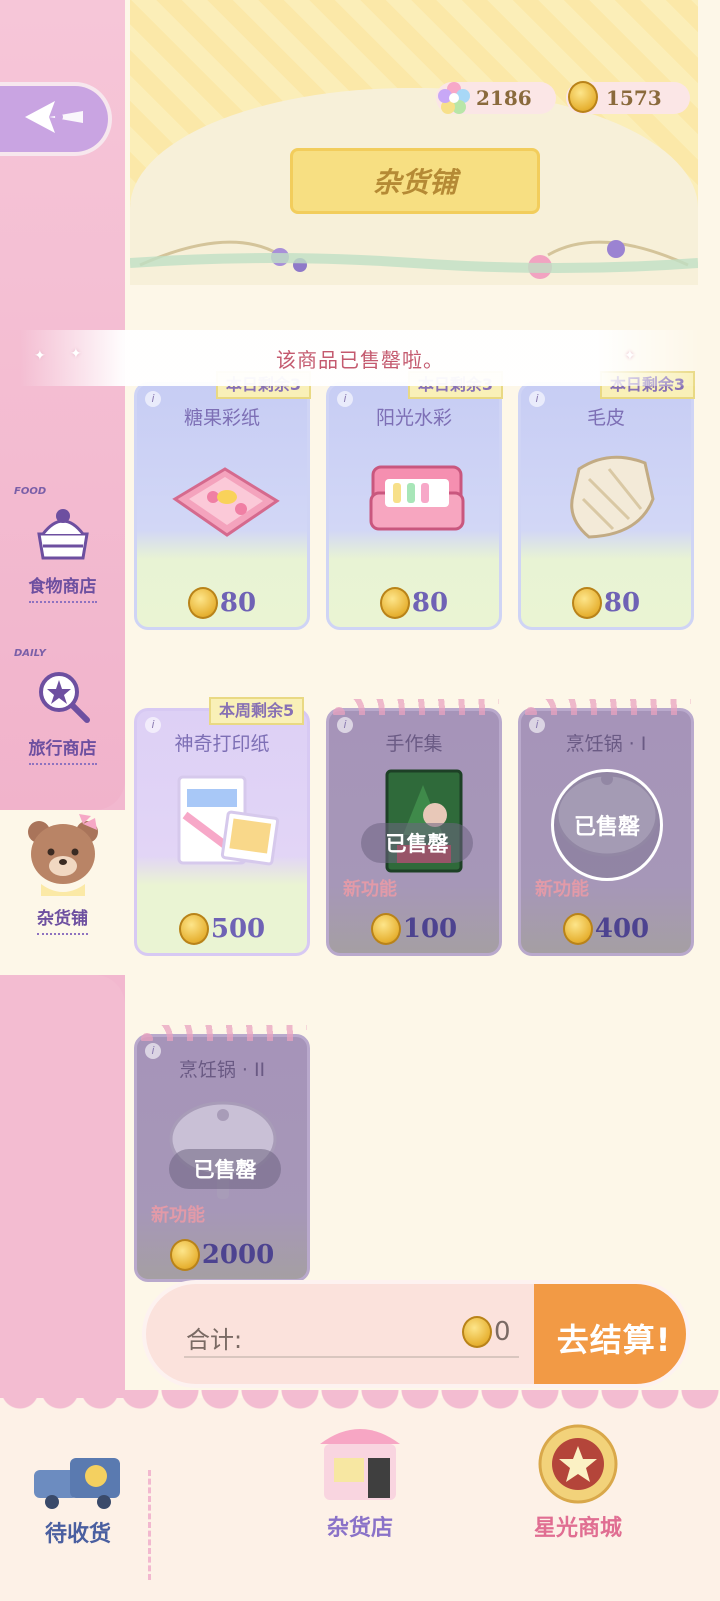  I want to click on page-title: 杂货铺, so click(414, 182).